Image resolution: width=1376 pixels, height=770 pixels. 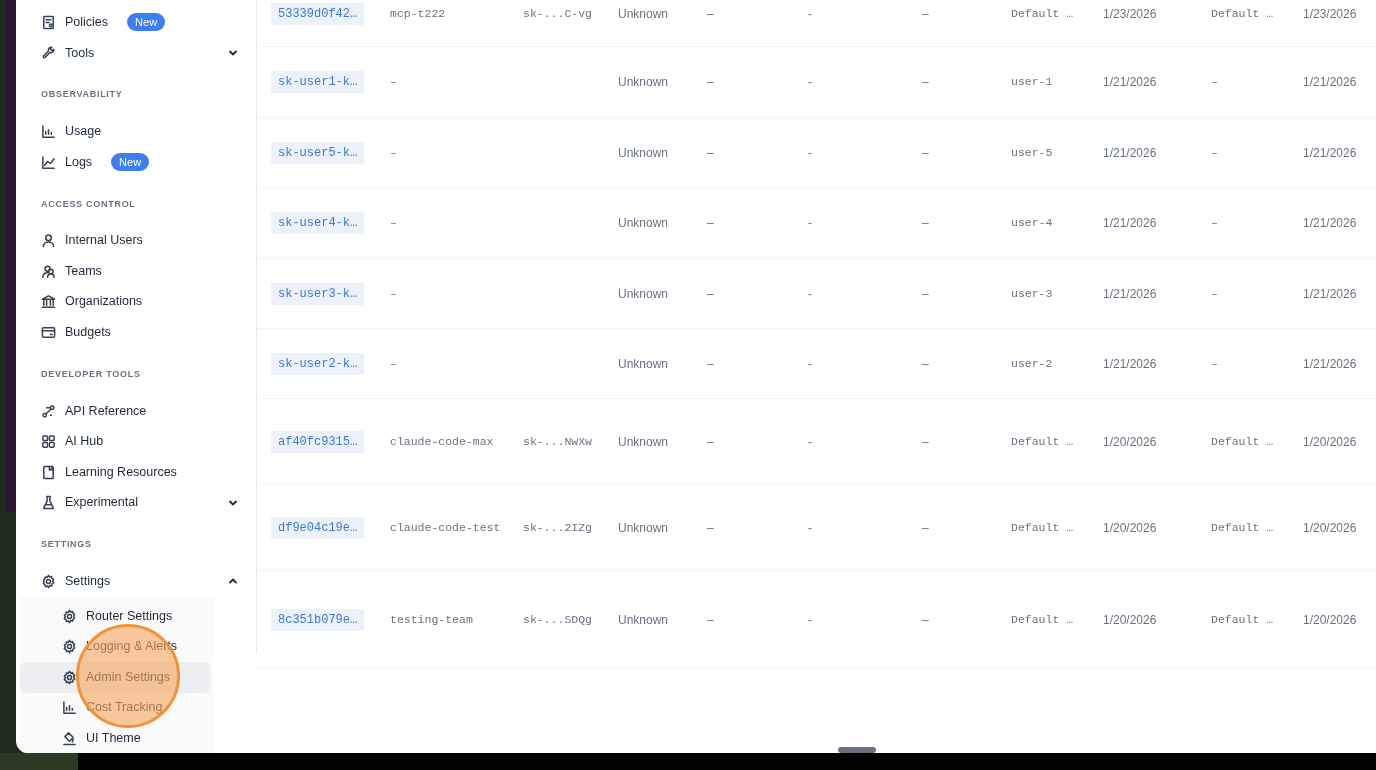 What do you see at coordinates (116, 738) in the screenshot?
I see `submenu-item: UI Theme` at bounding box center [116, 738].